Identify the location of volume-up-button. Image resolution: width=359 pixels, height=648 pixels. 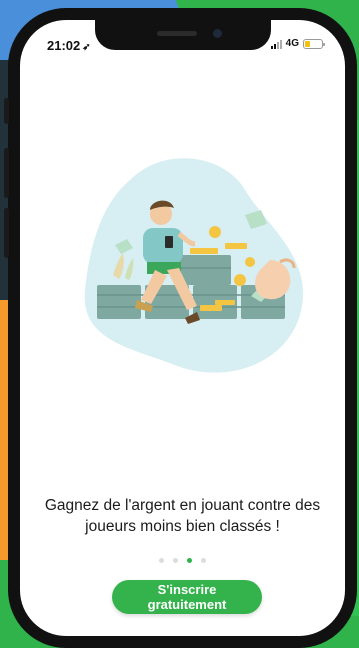
(6, 173).